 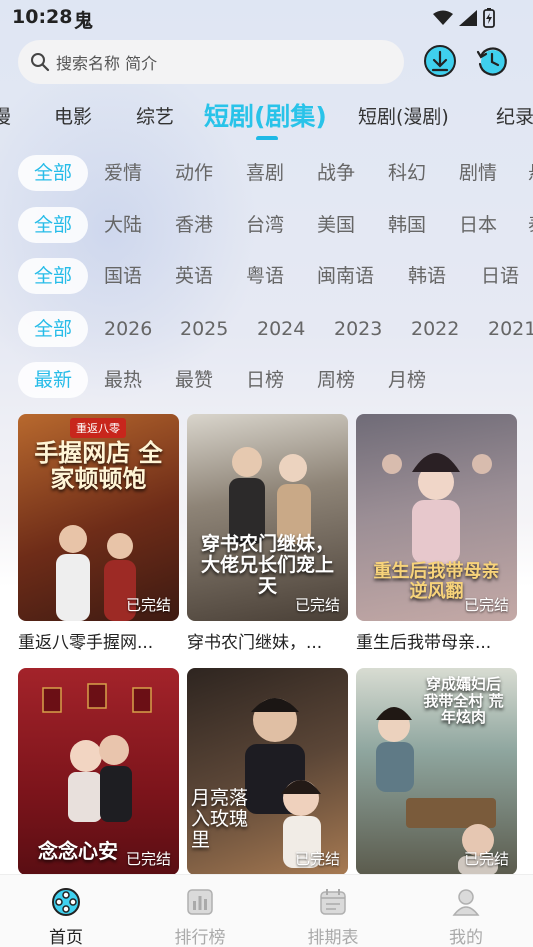 What do you see at coordinates (53, 380) in the screenshot?
I see `sort-chip: 最新` at bounding box center [53, 380].